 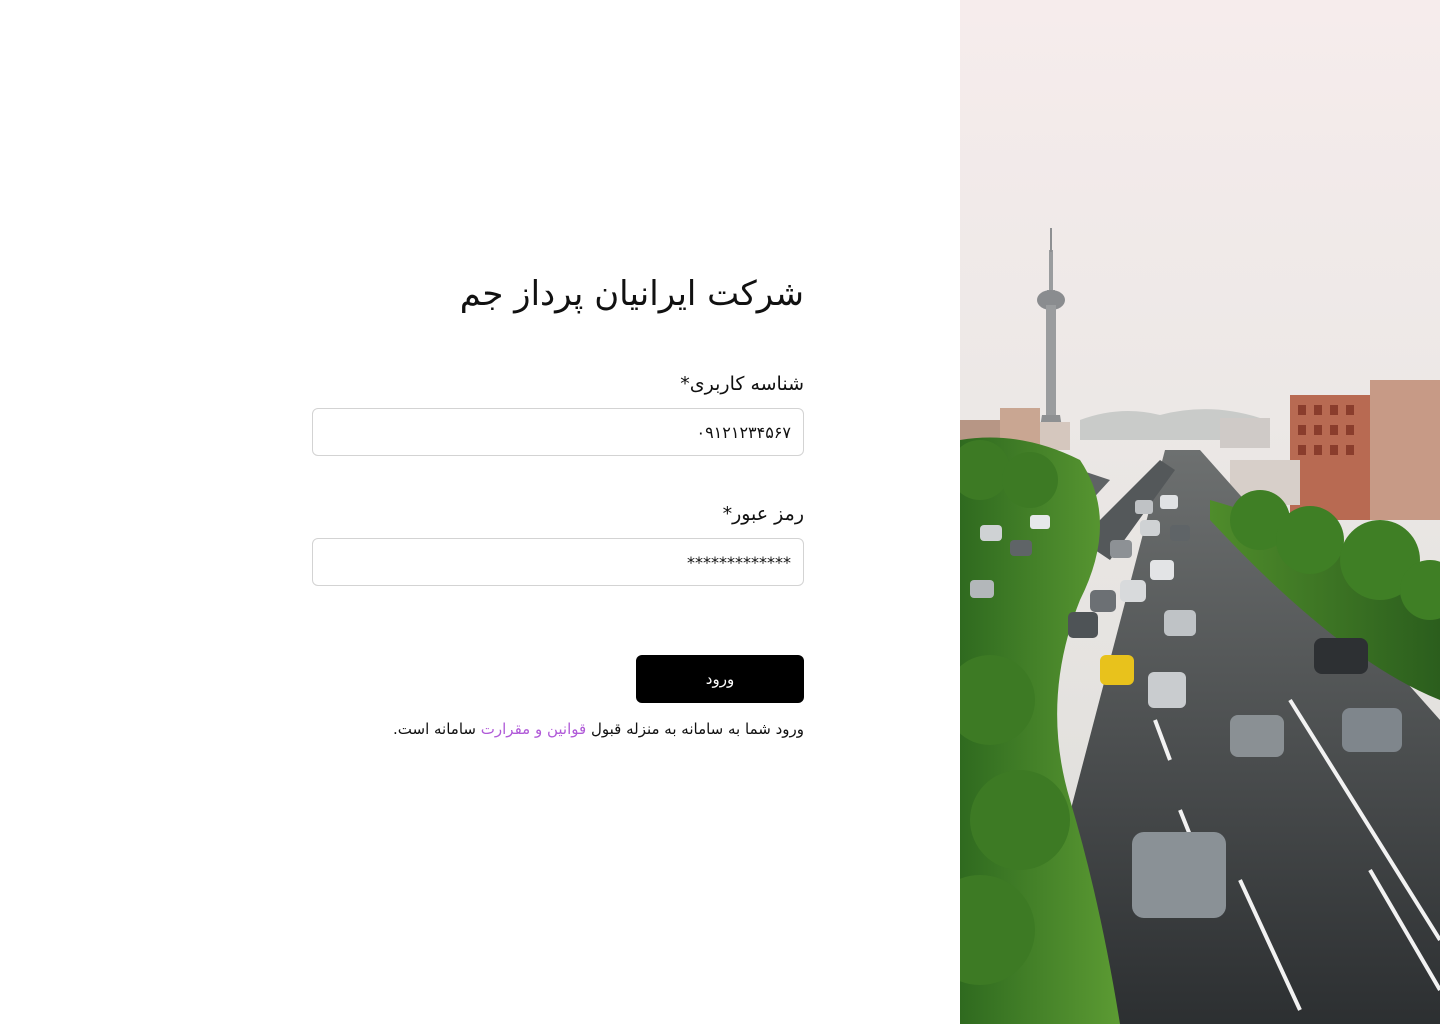 What do you see at coordinates (558, 562) in the screenshot?
I see `password-input` at bounding box center [558, 562].